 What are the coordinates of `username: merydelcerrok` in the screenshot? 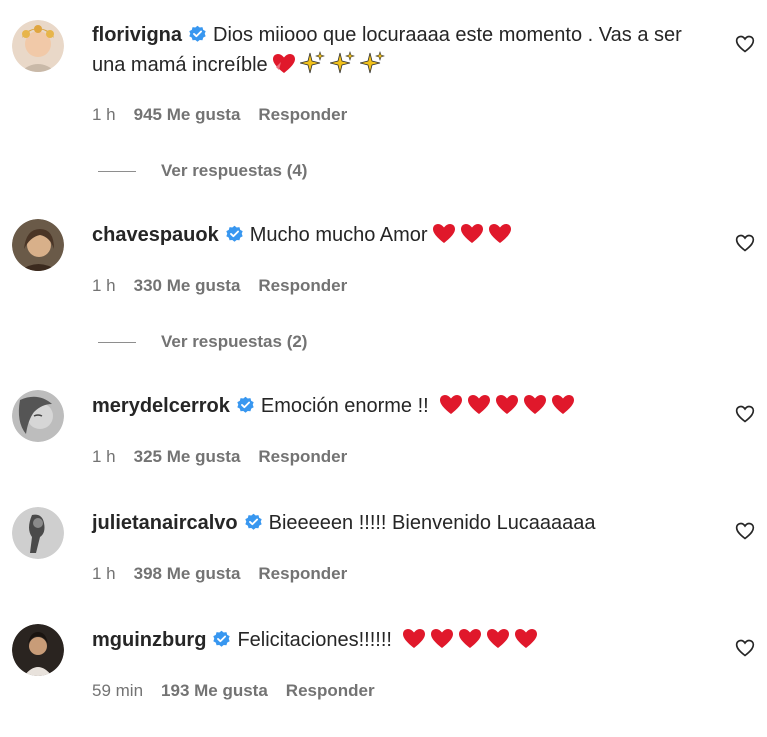 It's located at (161, 406).